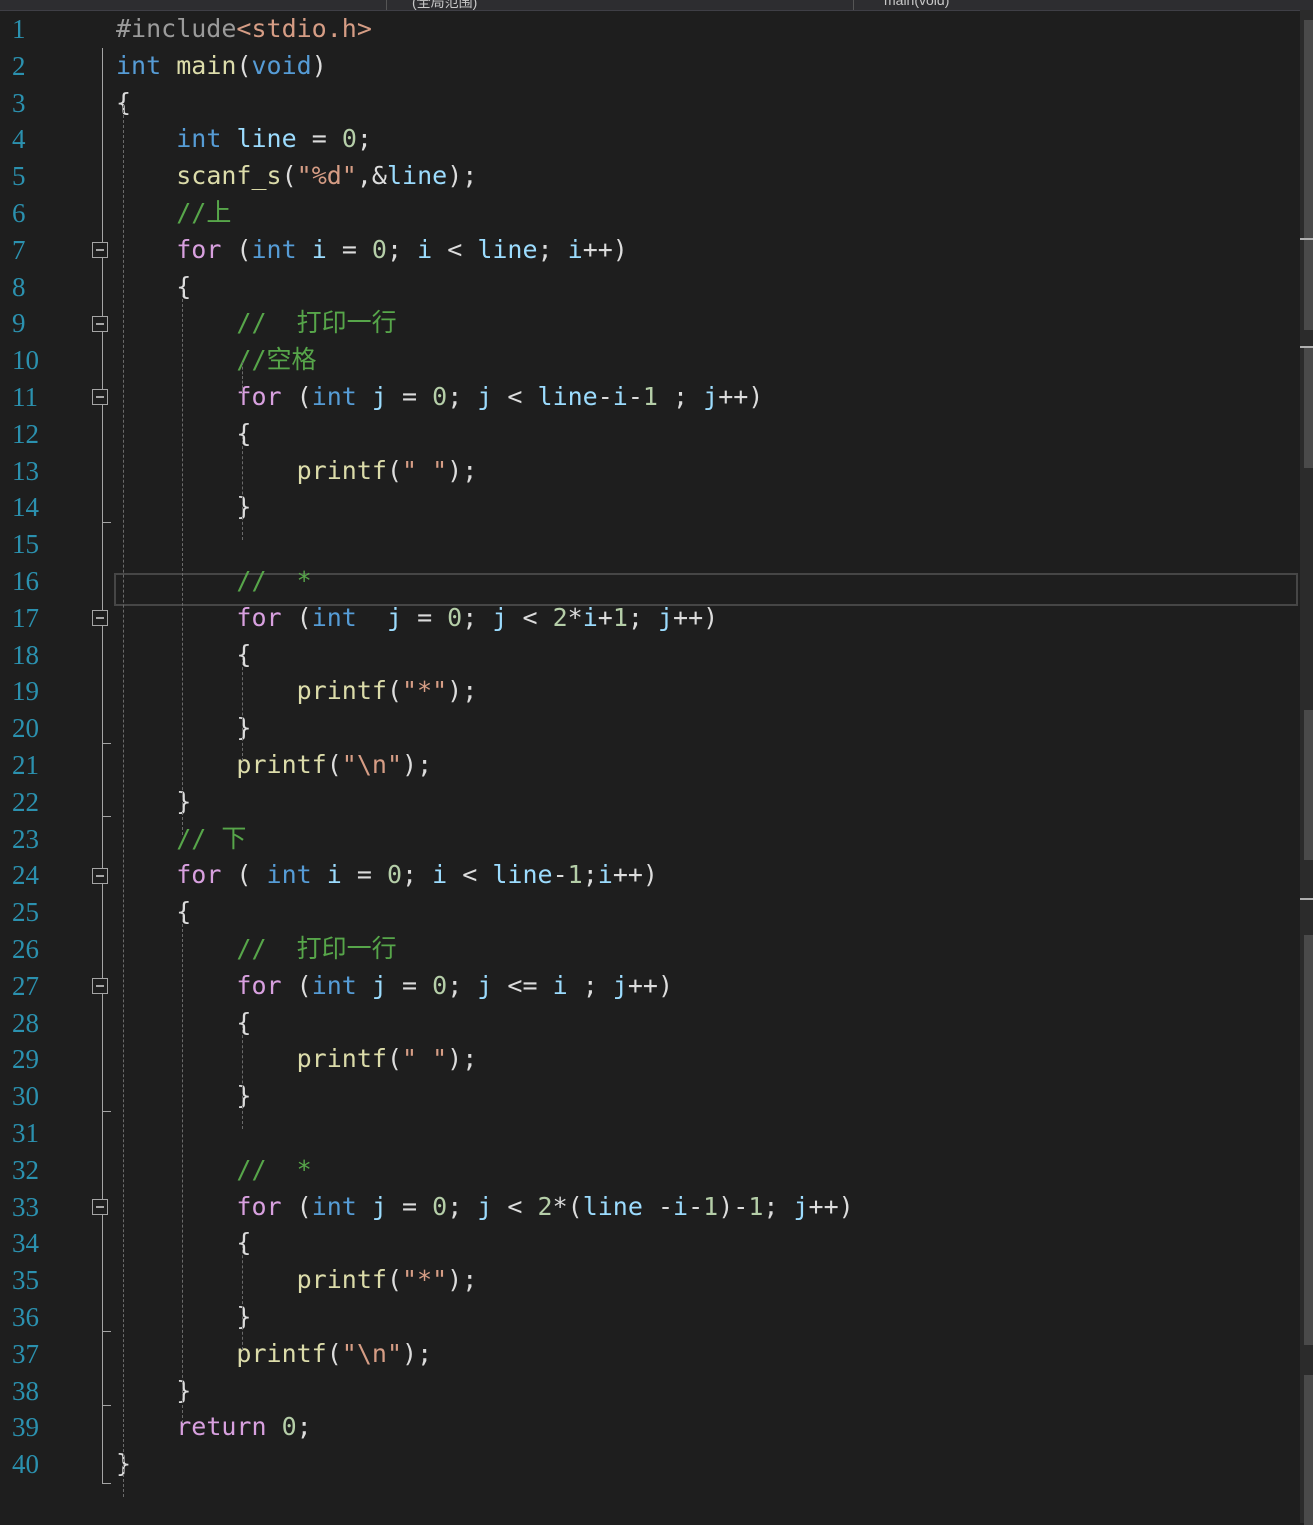 This screenshot has width=1313, height=1525. What do you see at coordinates (650, 323) in the screenshot?
I see `code-line: 9 // 打印一行` at bounding box center [650, 323].